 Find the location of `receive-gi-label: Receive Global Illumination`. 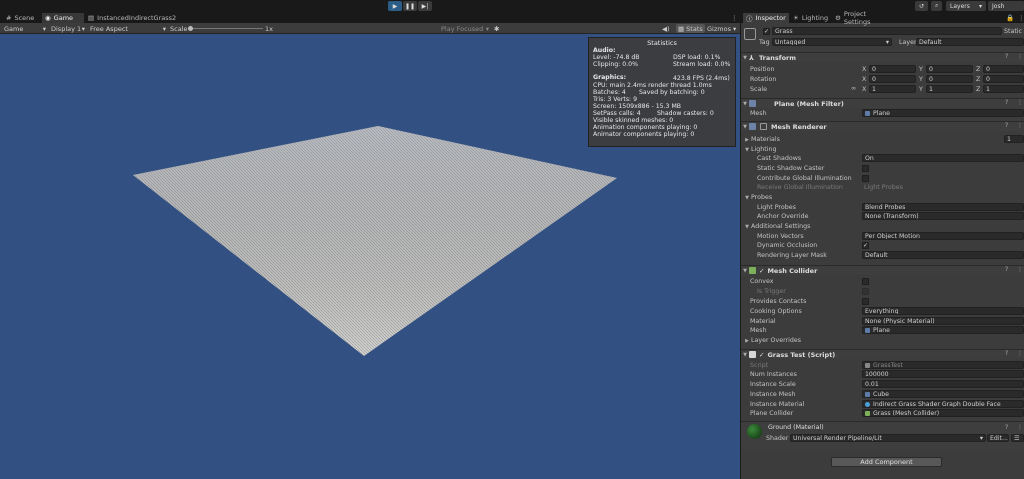

receive-gi-label: Receive Global Illumination is located at coordinates (800, 187).